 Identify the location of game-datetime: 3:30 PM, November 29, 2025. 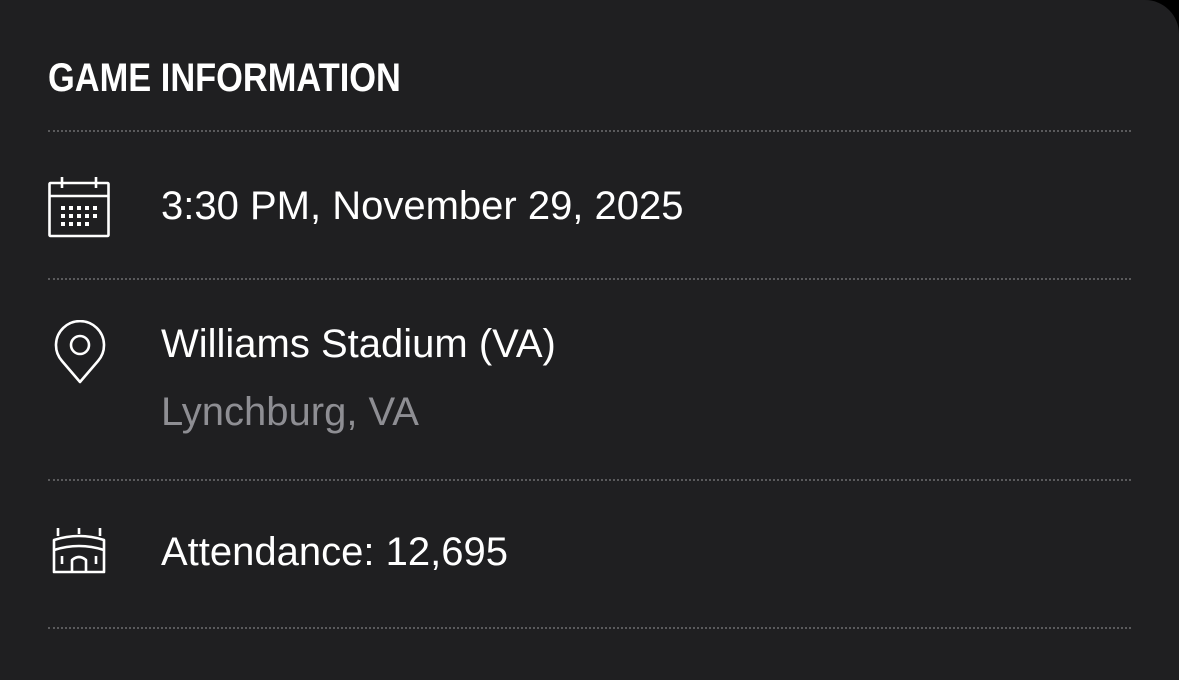
(422, 206).